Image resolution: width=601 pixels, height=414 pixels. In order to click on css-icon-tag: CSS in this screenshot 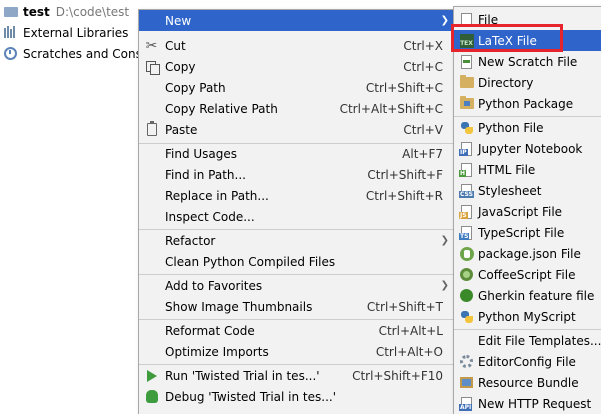, I will do `click(466, 194)`.